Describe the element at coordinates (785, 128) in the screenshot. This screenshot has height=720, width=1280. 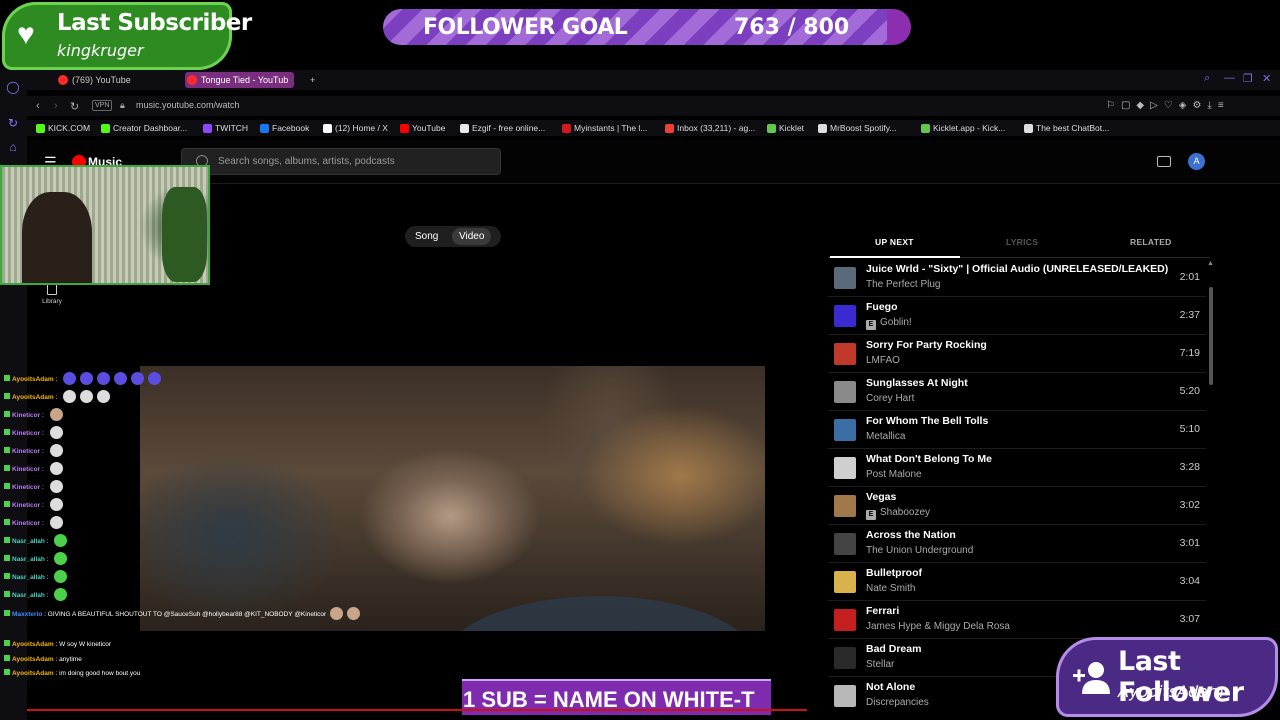
I see `bookmark-item: Kicklet` at that location.